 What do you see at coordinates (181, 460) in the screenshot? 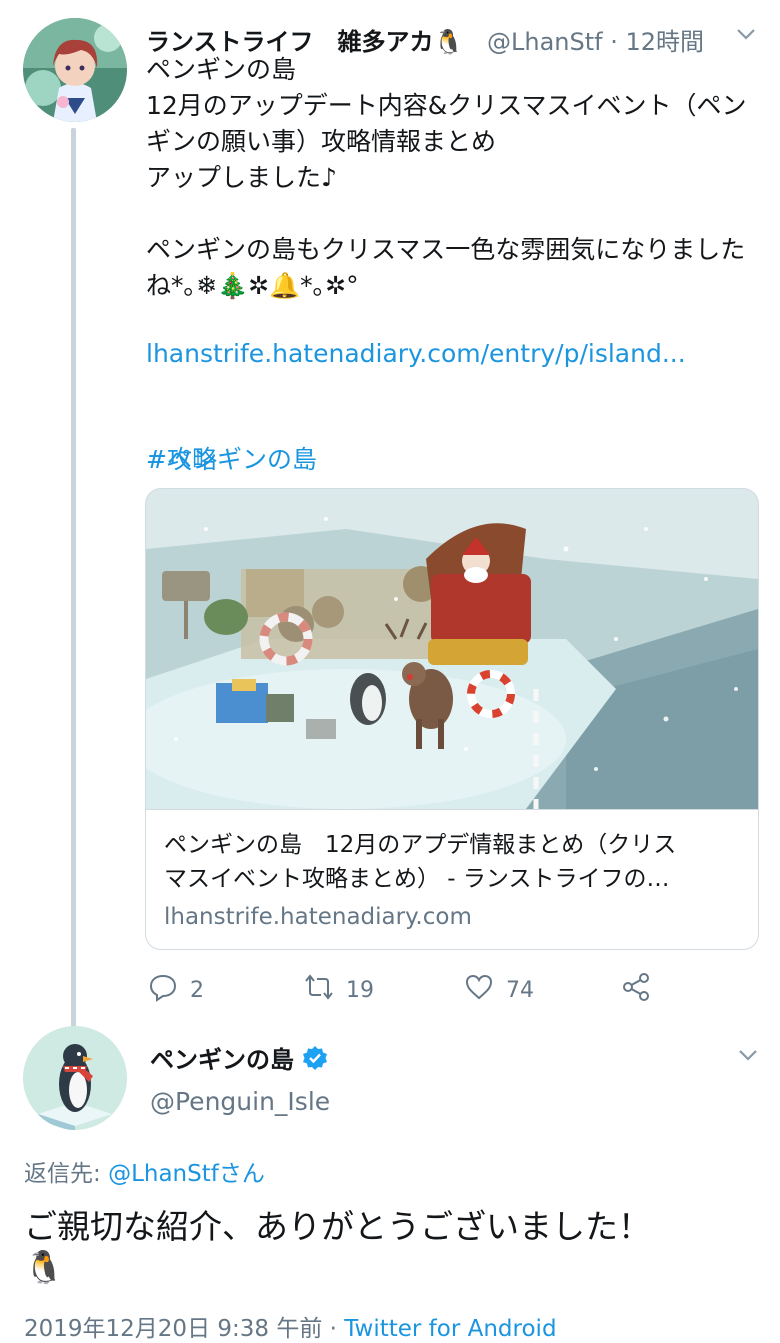
I see `hashtag-strategy: #攻略` at bounding box center [181, 460].